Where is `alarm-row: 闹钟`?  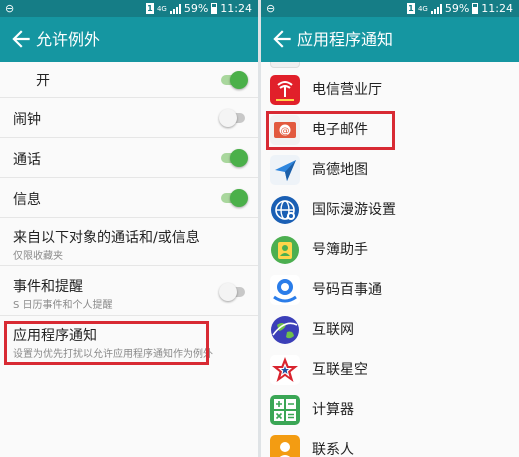
alarm-row: 闹钟 is located at coordinates (129, 118).